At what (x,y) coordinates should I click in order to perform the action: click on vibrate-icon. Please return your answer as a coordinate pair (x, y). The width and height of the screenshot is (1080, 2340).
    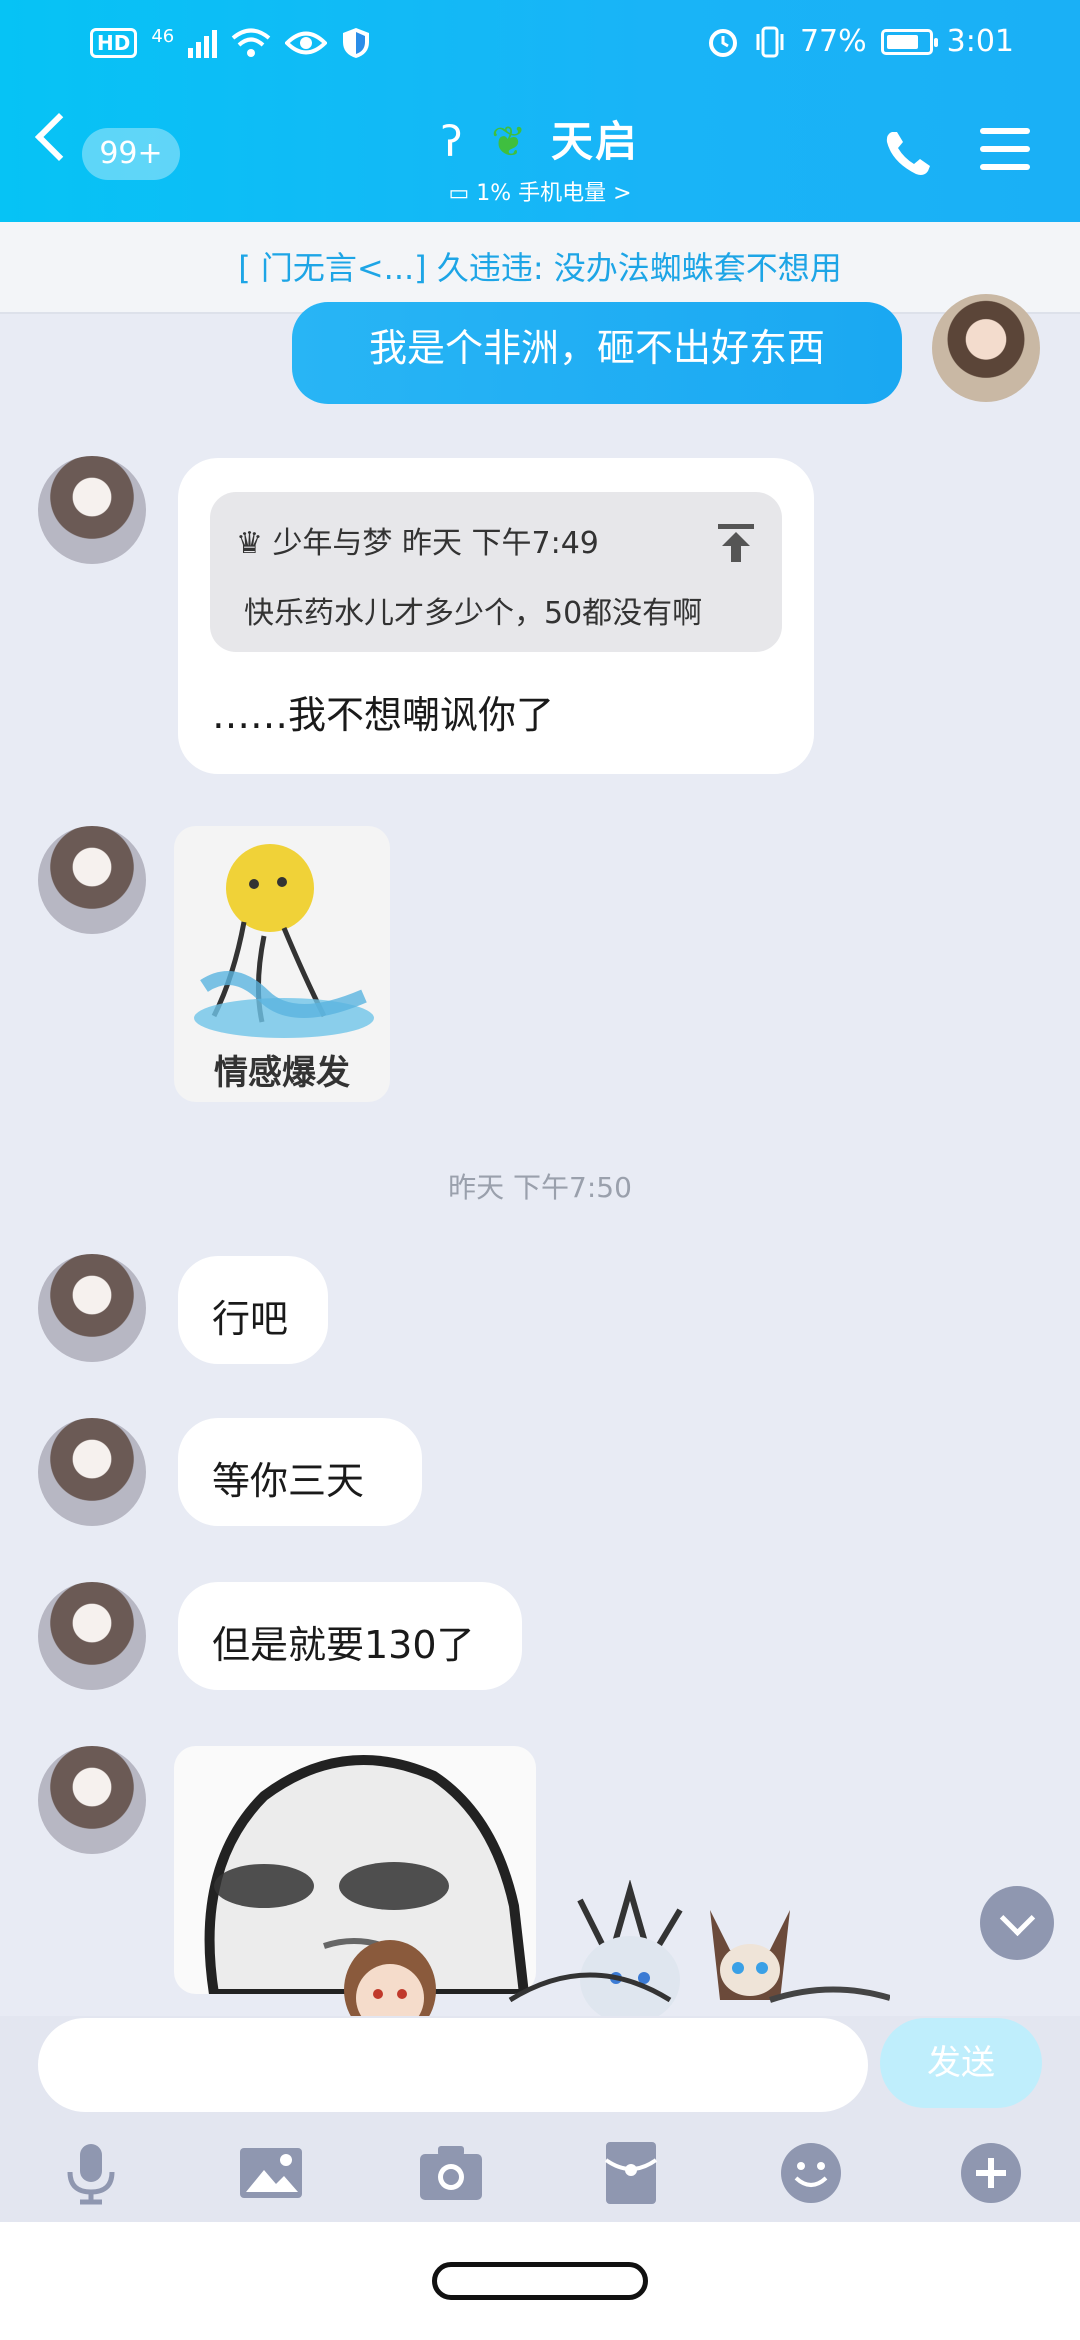
    Looking at the image, I should click on (770, 41).